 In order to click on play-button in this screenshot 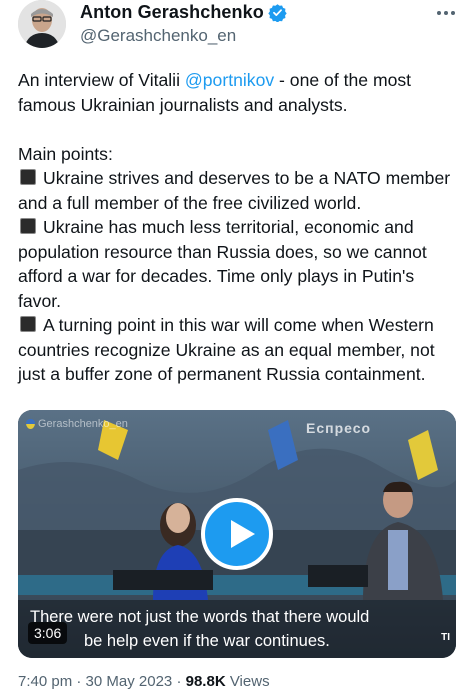, I will do `click(237, 534)`.